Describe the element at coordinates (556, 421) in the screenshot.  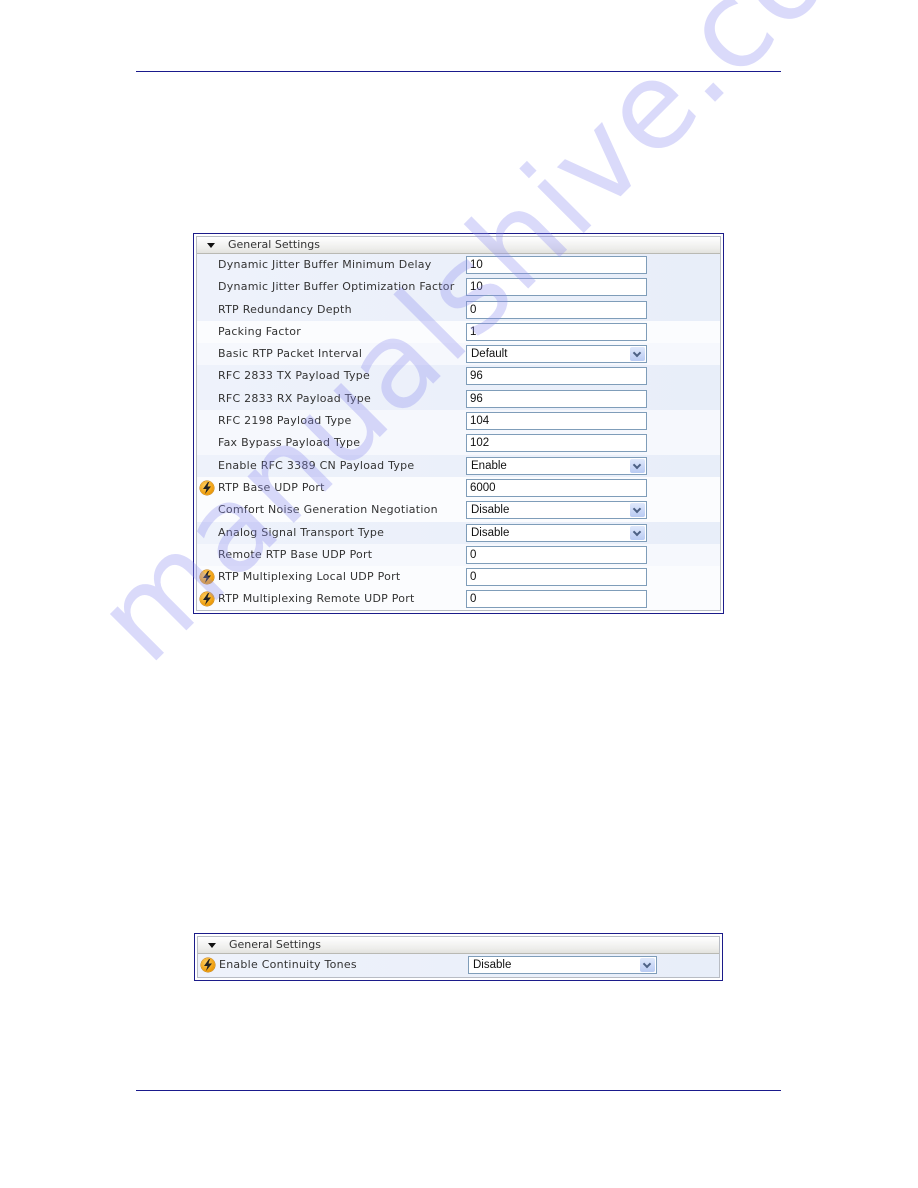
I see `setting-input: 104` at that location.